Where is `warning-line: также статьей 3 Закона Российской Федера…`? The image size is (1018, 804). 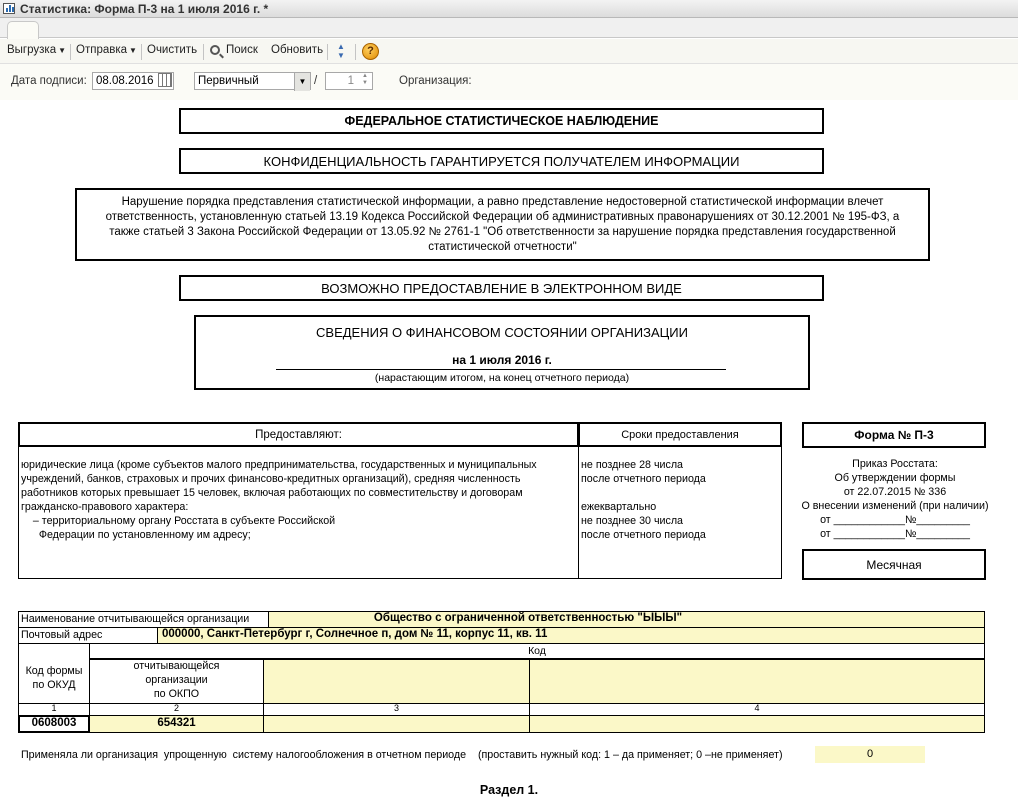
warning-line: также статьей 3 Закона Российской Федера… is located at coordinates (502, 231).